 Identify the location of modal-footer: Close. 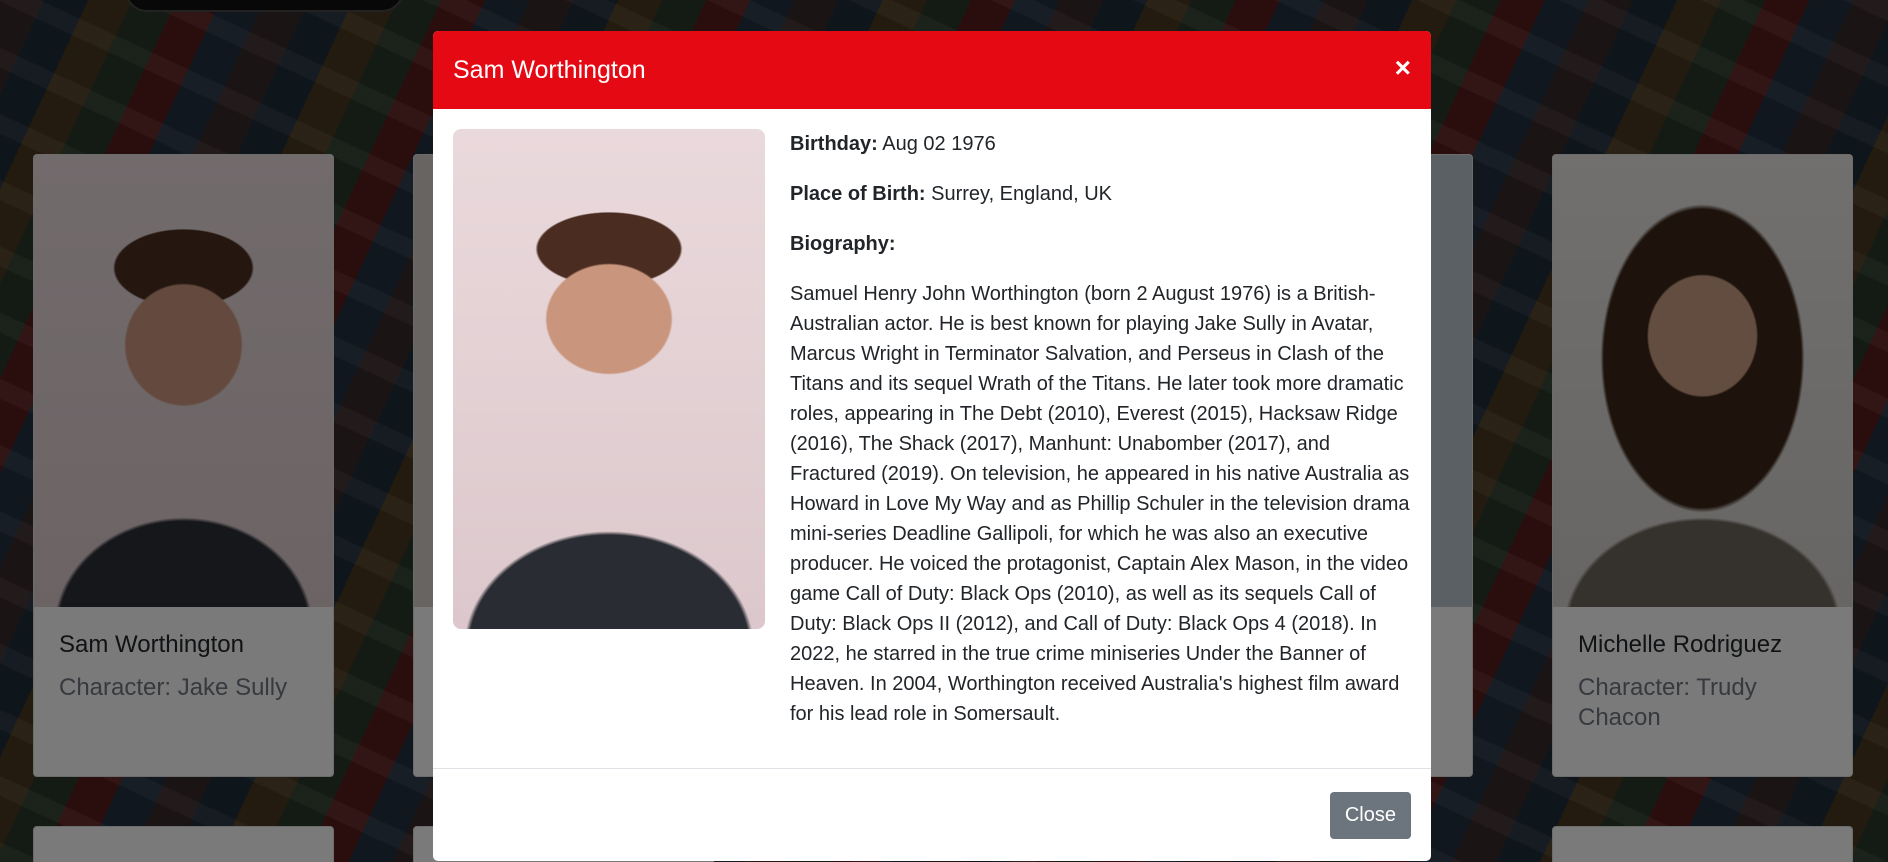
(932, 814).